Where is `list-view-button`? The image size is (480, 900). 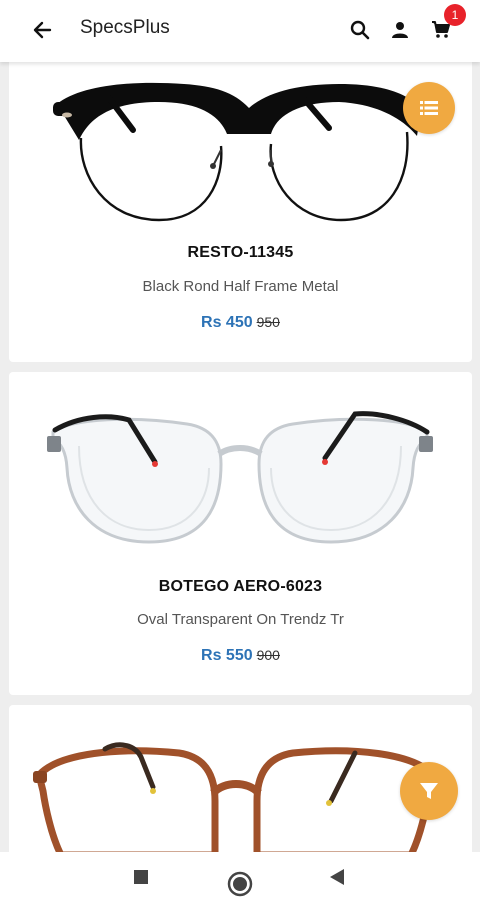 list-view-button is located at coordinates (429, 108).